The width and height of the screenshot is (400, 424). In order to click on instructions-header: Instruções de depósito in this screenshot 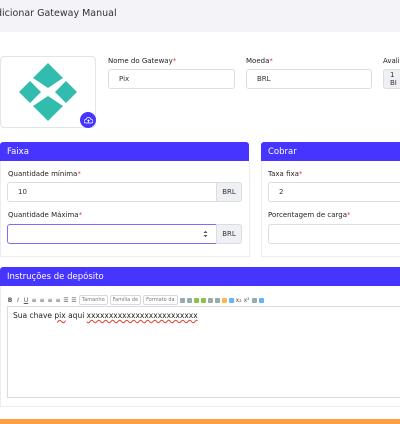, I will do `click(200, 276)`.